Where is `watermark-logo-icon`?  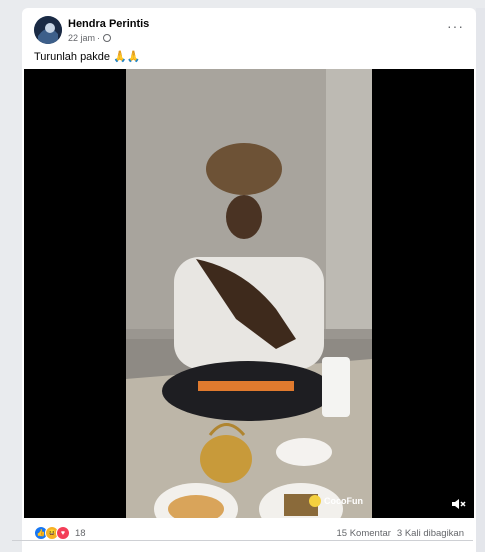 watermark-logo-icon is located at coordinates (315, 501).